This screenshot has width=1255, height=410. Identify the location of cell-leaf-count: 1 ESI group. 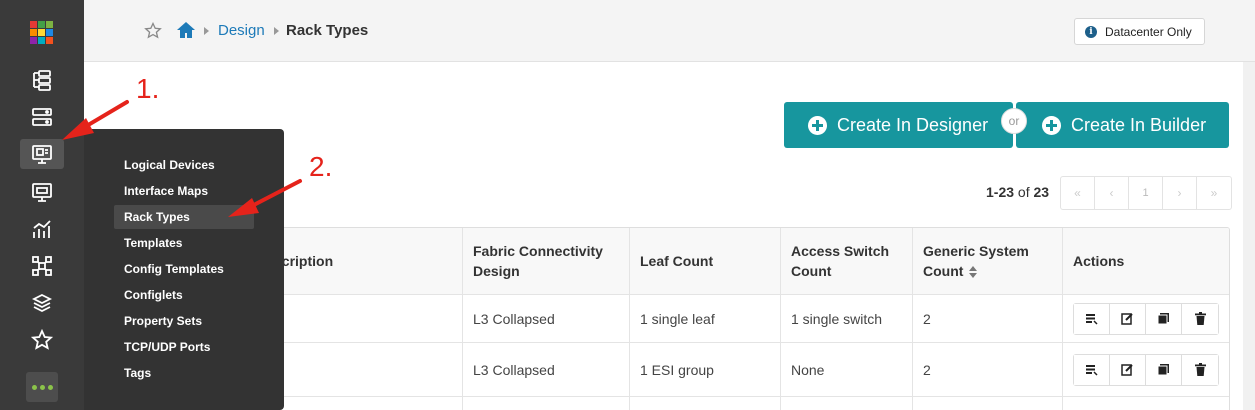
(705, 369).